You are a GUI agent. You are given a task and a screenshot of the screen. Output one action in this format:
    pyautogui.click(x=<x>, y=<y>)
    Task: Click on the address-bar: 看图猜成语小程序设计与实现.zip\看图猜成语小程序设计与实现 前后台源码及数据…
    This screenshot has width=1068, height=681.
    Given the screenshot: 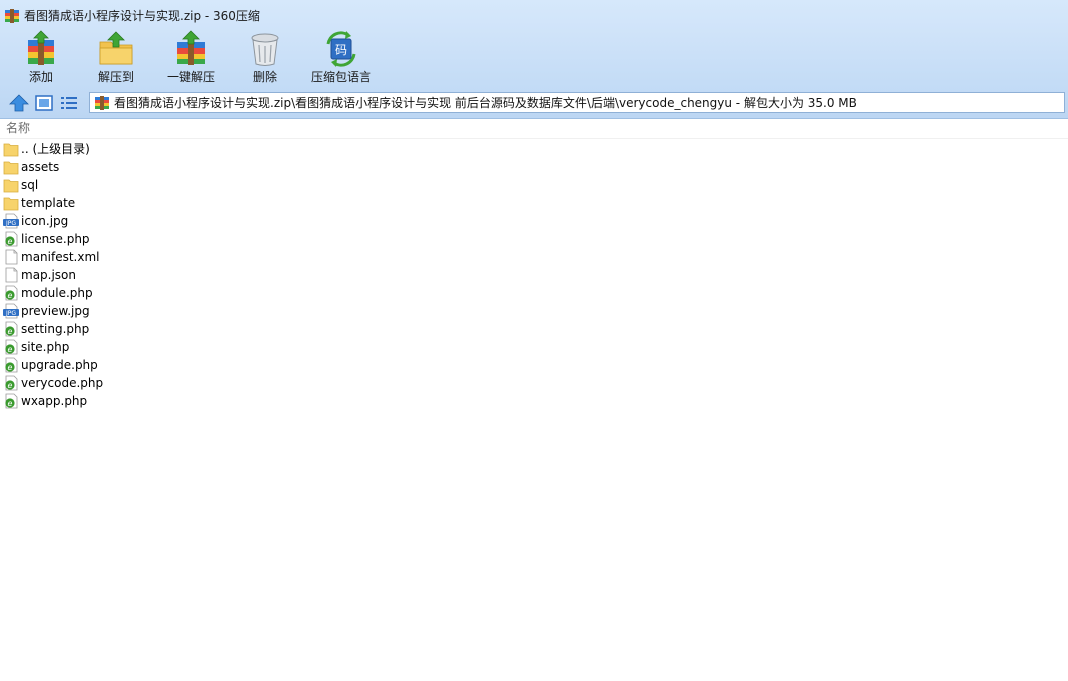 What is the action you would take?
    pyautogui.click(x=577, y=102)
    